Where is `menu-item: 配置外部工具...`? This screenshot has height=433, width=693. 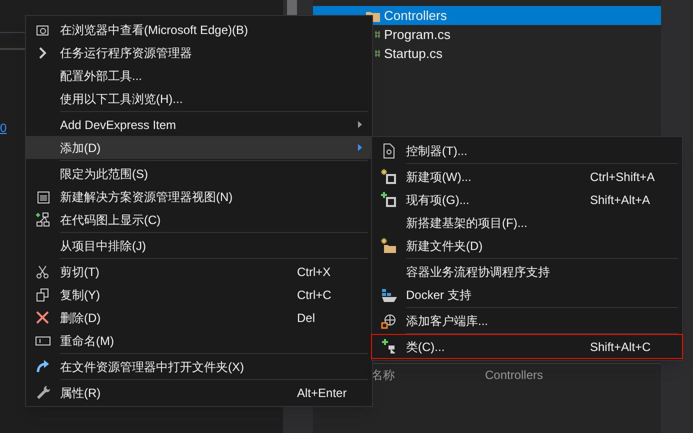
menu-item: 配置外部工具... is located at coordinates (199, 75).